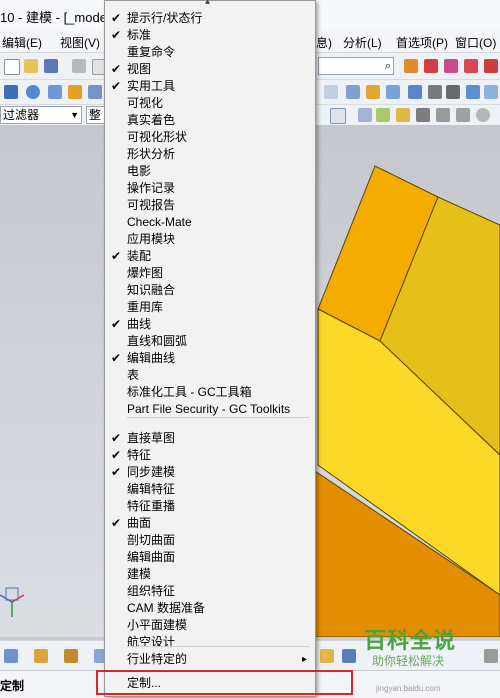  What do you see at coordinates (349, 656) in the screenshot?
I see `render-icon` at bounding box center [349, 656].